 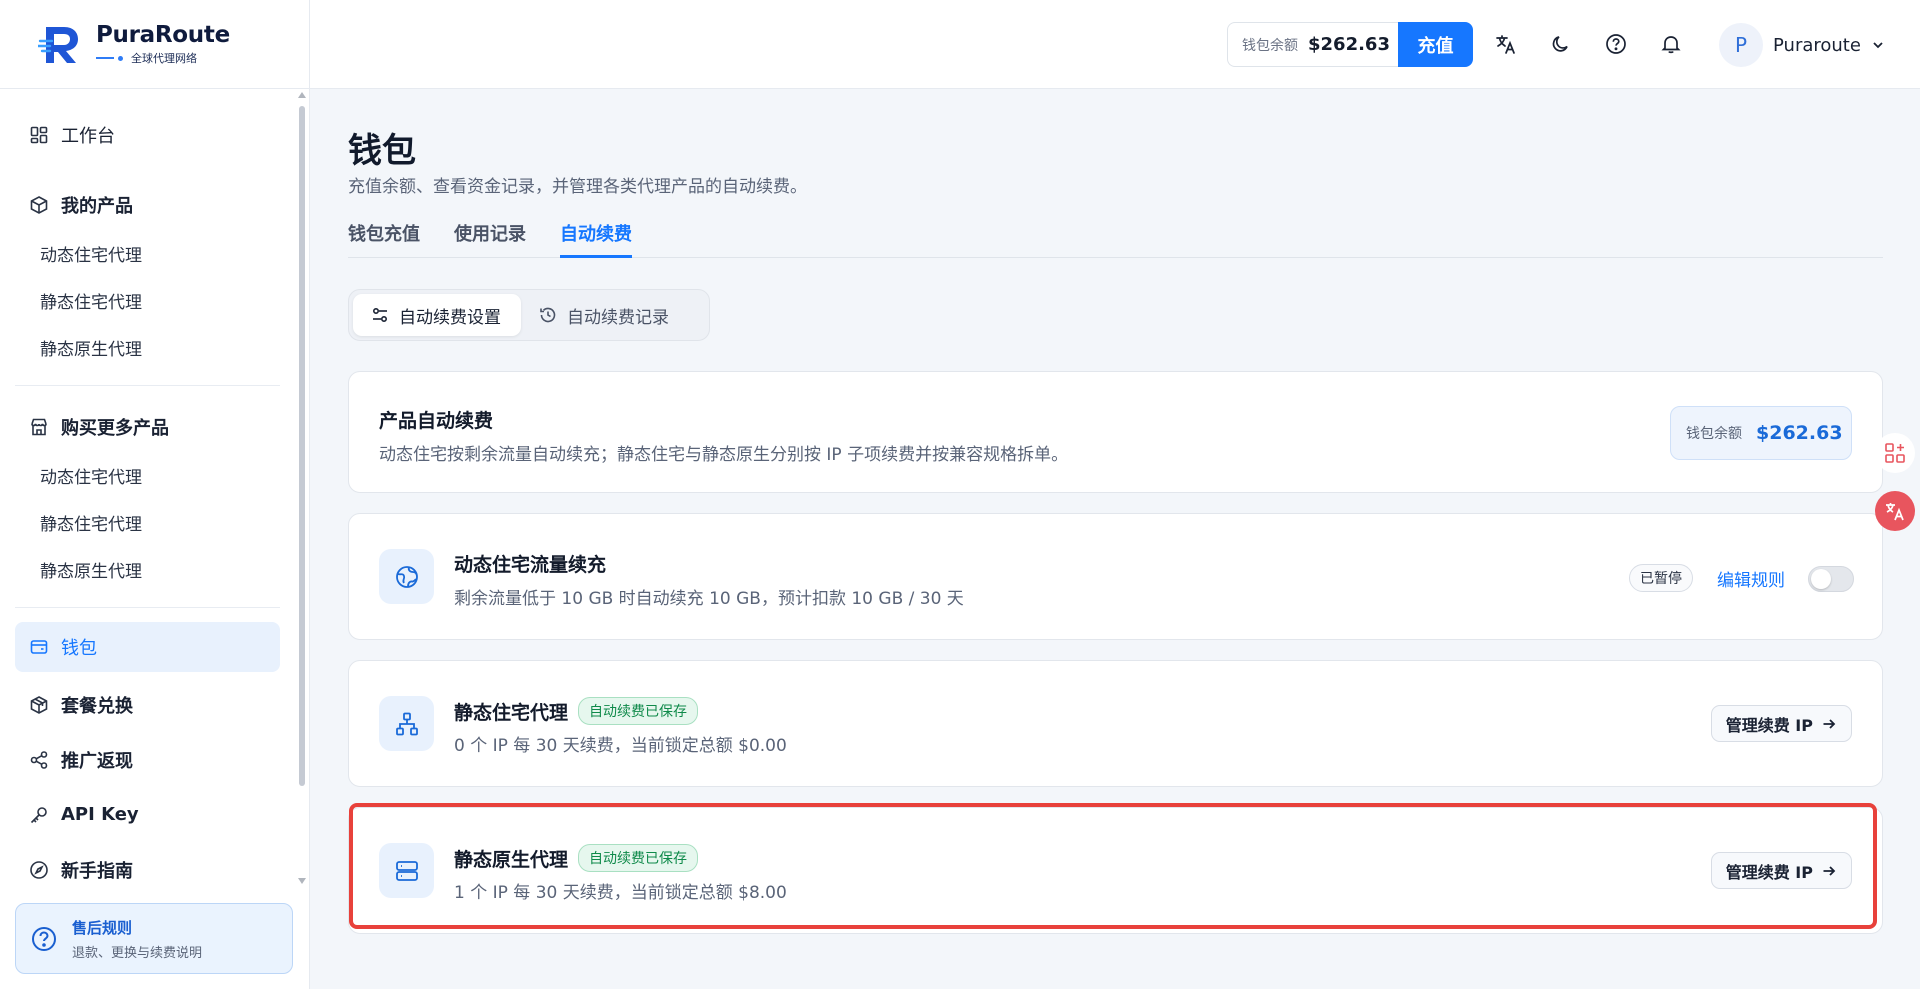 What do you see at coordinates (39, 135) in the screenshot?
I see `dashboard-icon` at bounding box center [39, 135].